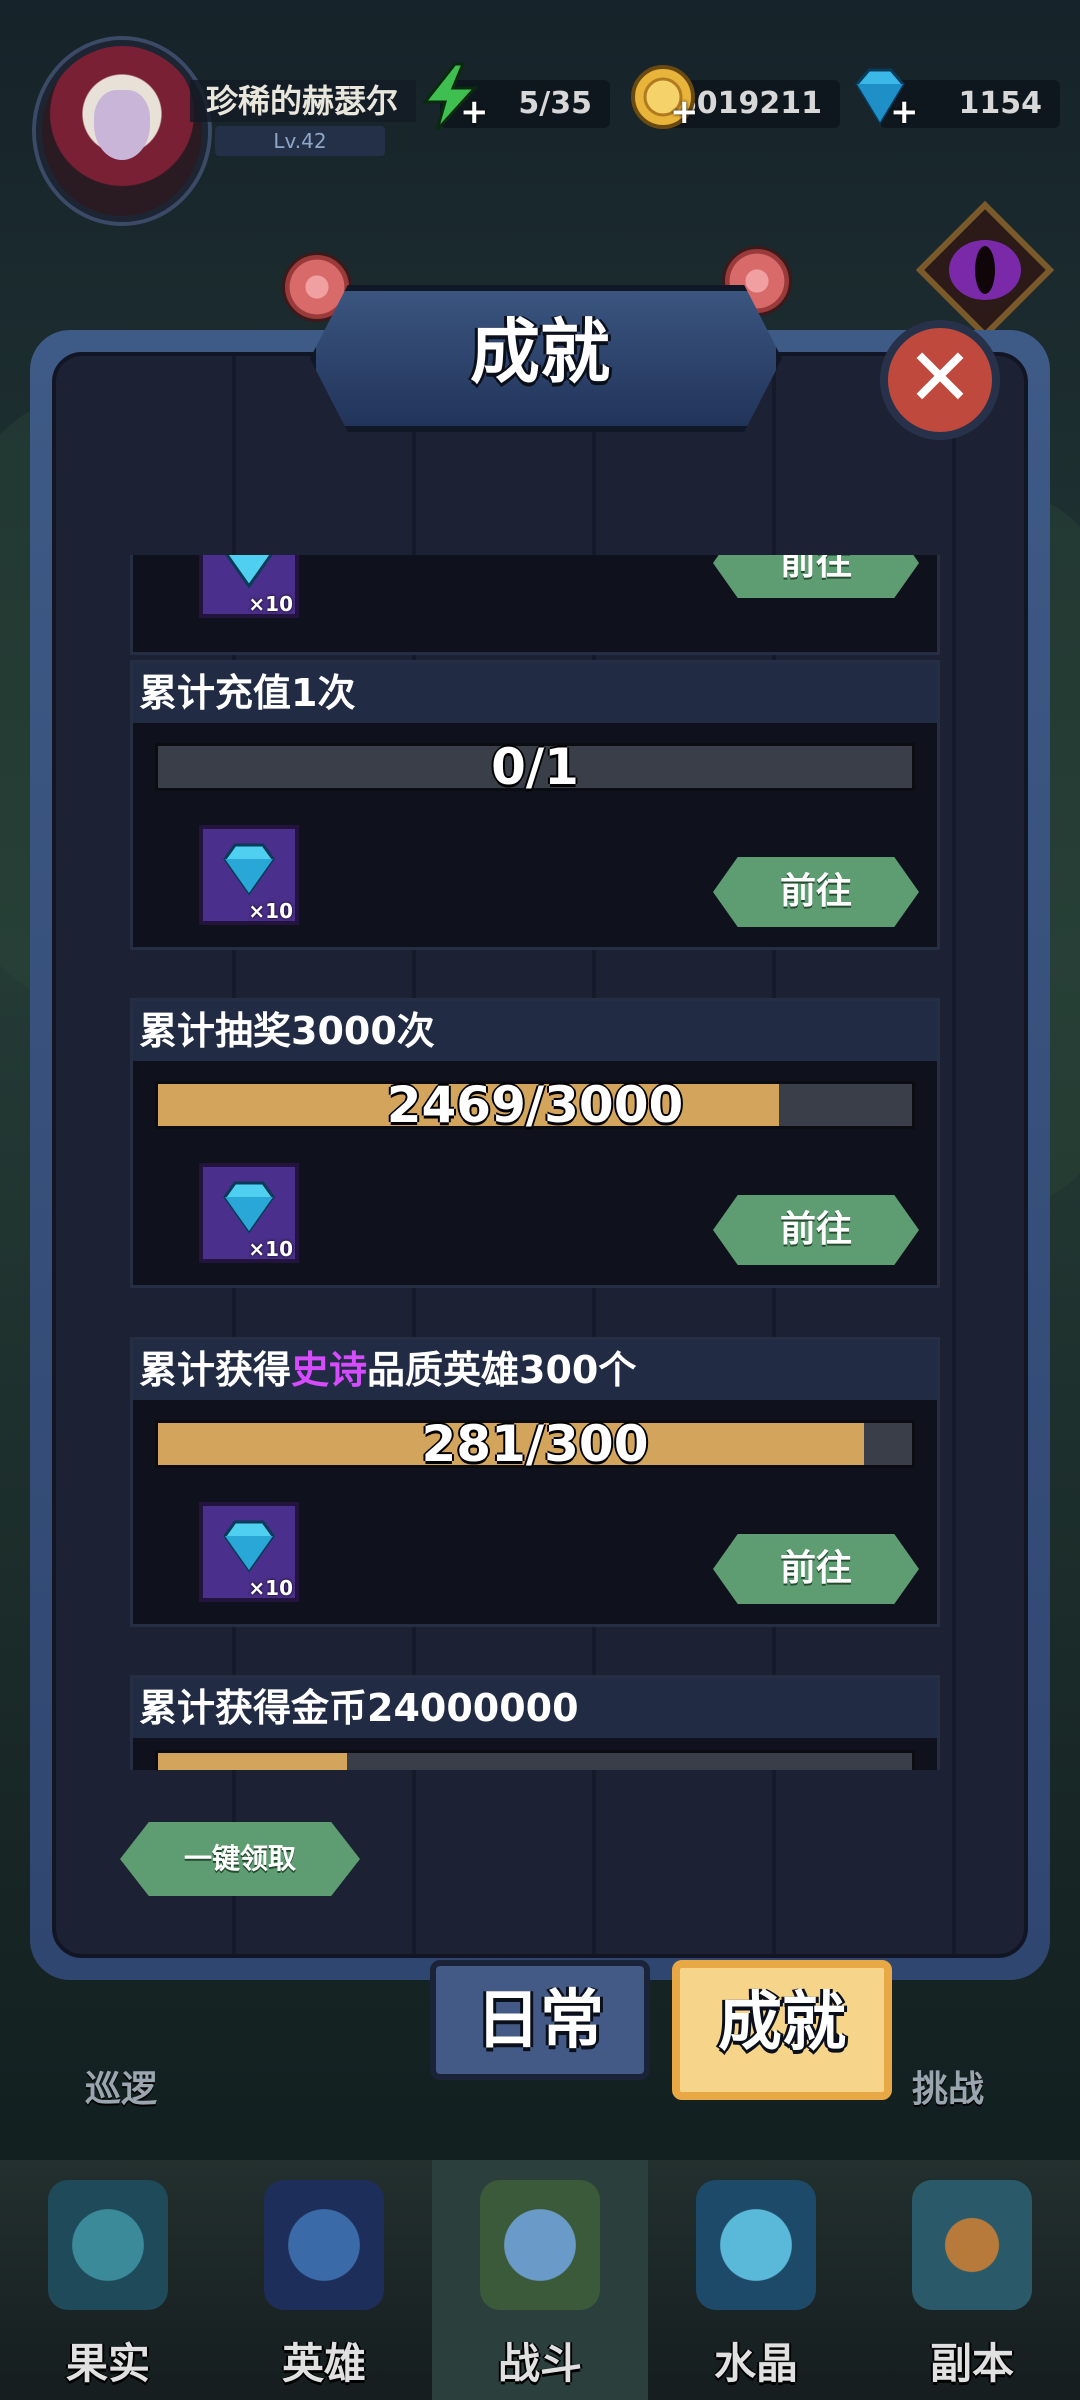  Describe the element at coordinates (782, 2030) in the screenshot. I see `tab-achievement: 成就` at that location.